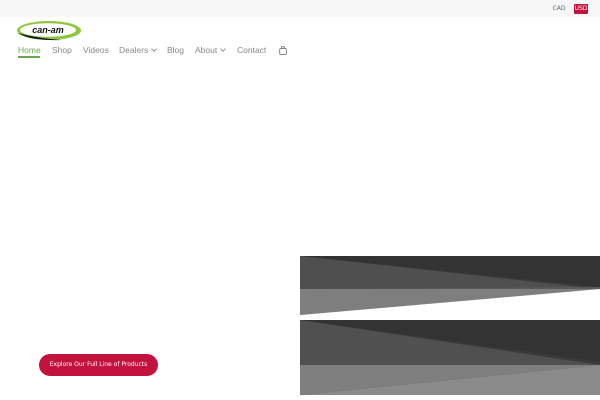 This screenshot has width=600, height=400. Describe the element at coordinates (62, 50) in the screenshot. I see `nav-shop: Shop` at that location.